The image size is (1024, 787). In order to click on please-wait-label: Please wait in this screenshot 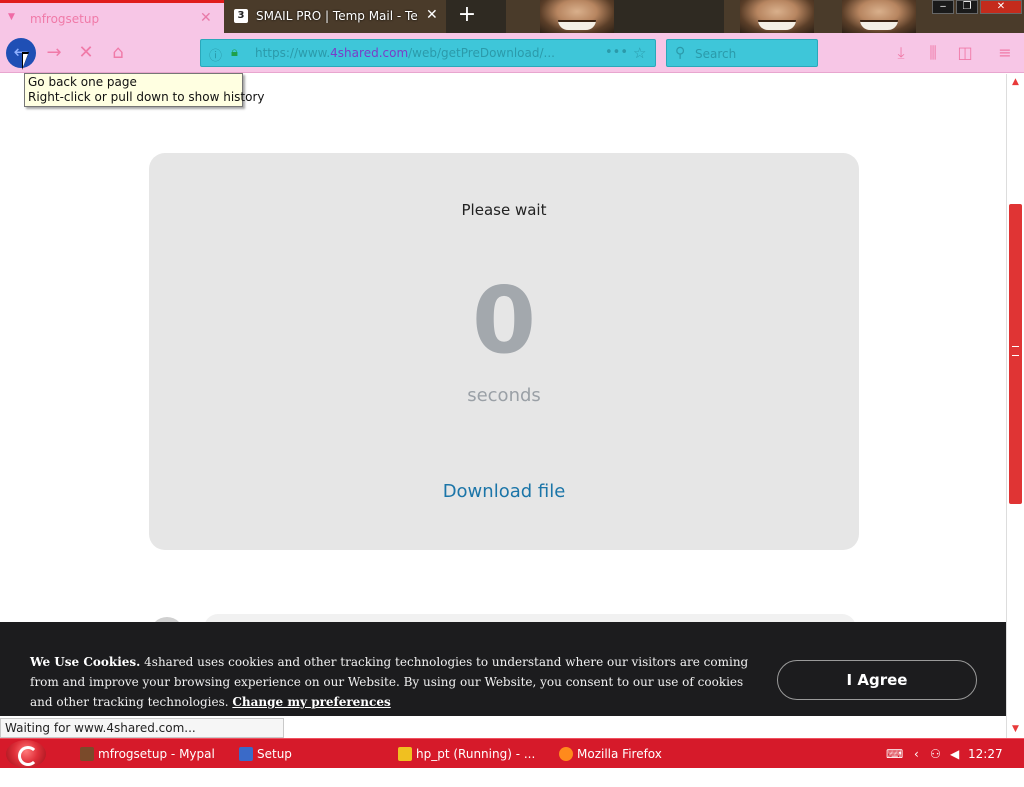, I will do `click(504, 210)`.